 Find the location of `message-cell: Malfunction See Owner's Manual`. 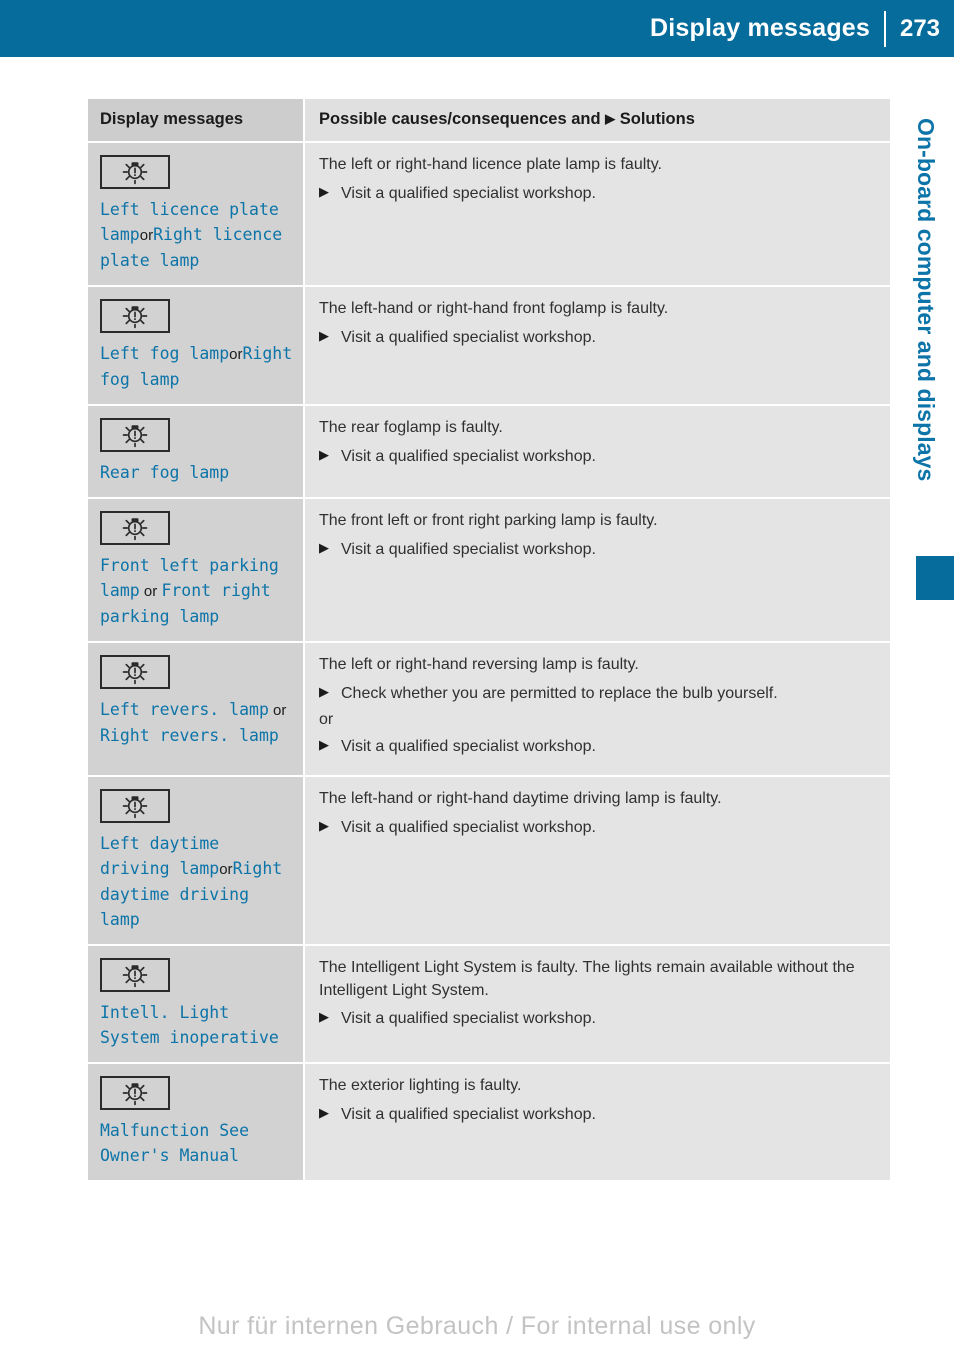

message-cell: Malfunction See Owner's Manual is located at coordinates (196, 1122).